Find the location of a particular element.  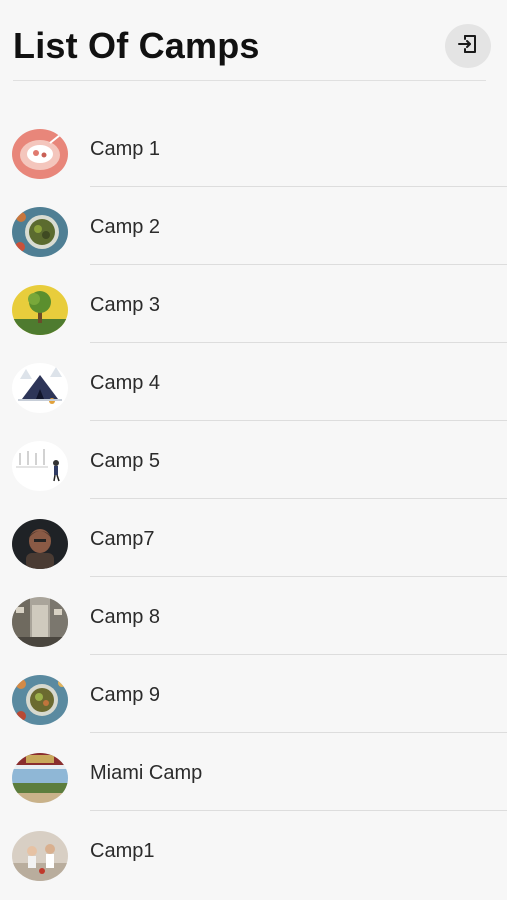

camp-name: Camp 2 is located at coordinates (125, 227).